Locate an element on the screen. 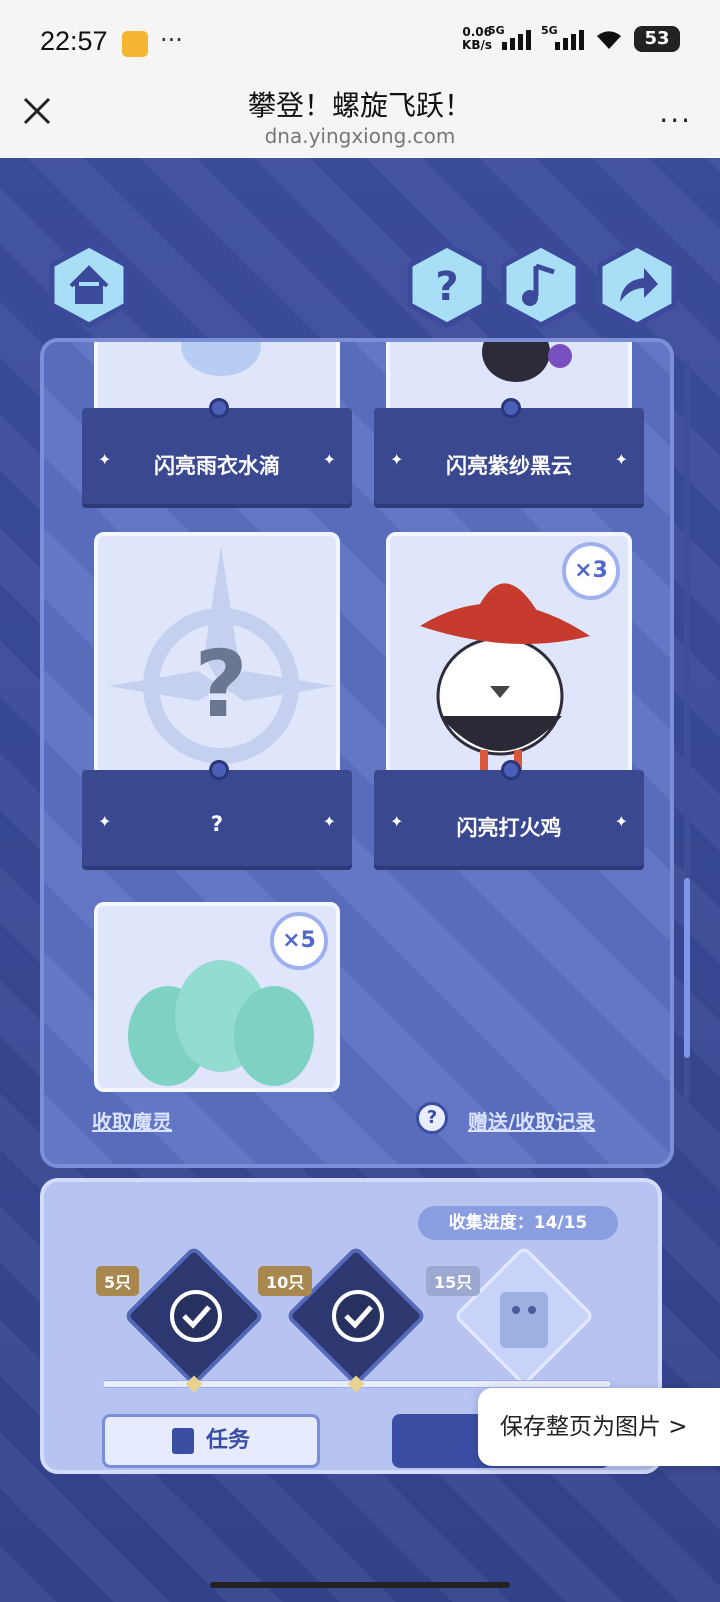 This screenshot has height=1602, width=720. music-icon is located at coordinates (541, 285).